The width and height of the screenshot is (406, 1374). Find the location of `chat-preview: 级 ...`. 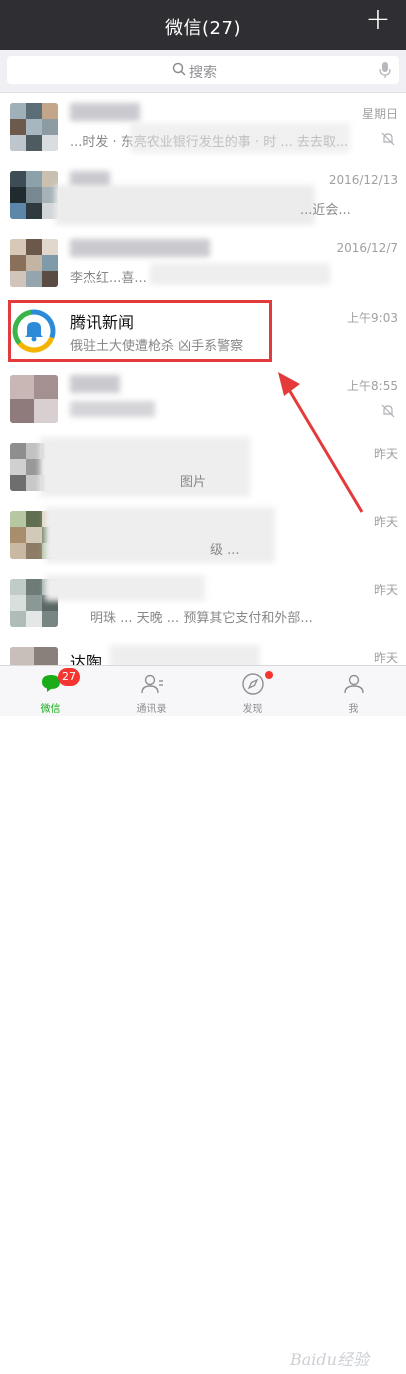

chat-preview: 级 ... is located at coordinates (225, 550).